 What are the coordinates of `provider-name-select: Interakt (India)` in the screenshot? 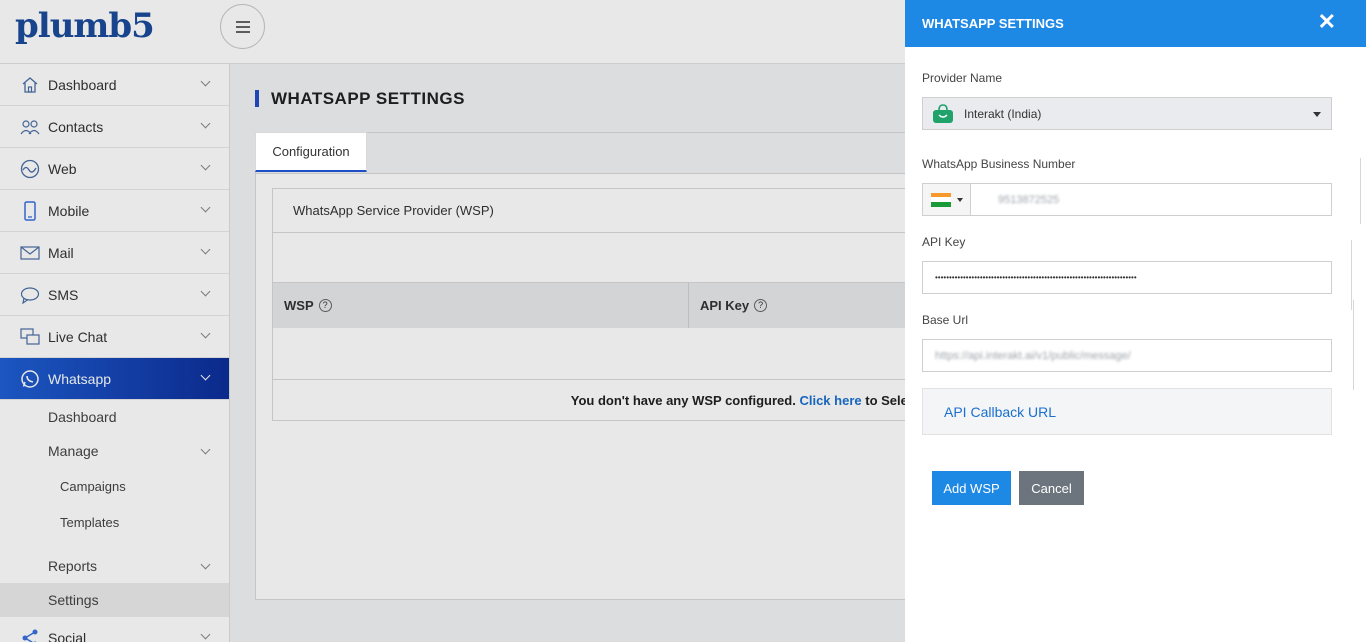 It's located at (1127, 113).